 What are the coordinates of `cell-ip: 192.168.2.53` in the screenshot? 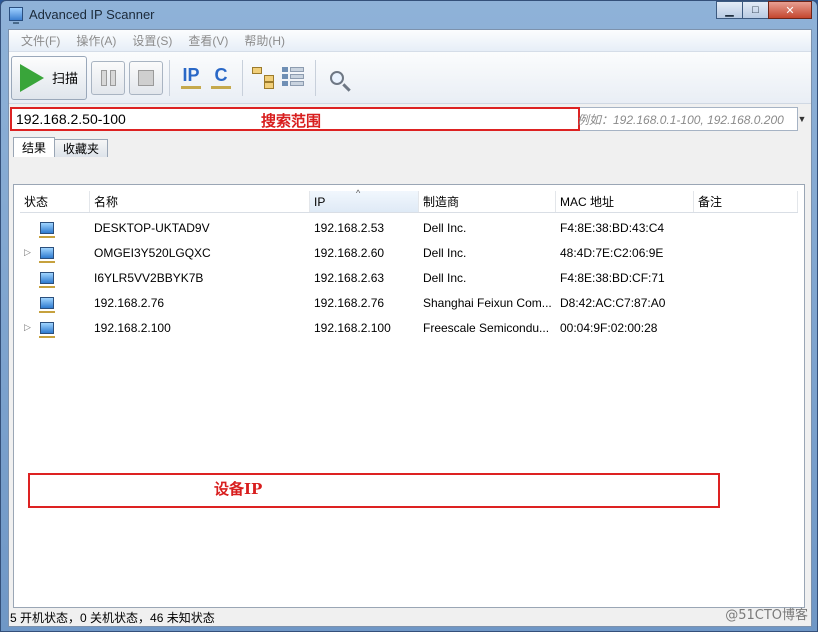 It's located at (349, 227).